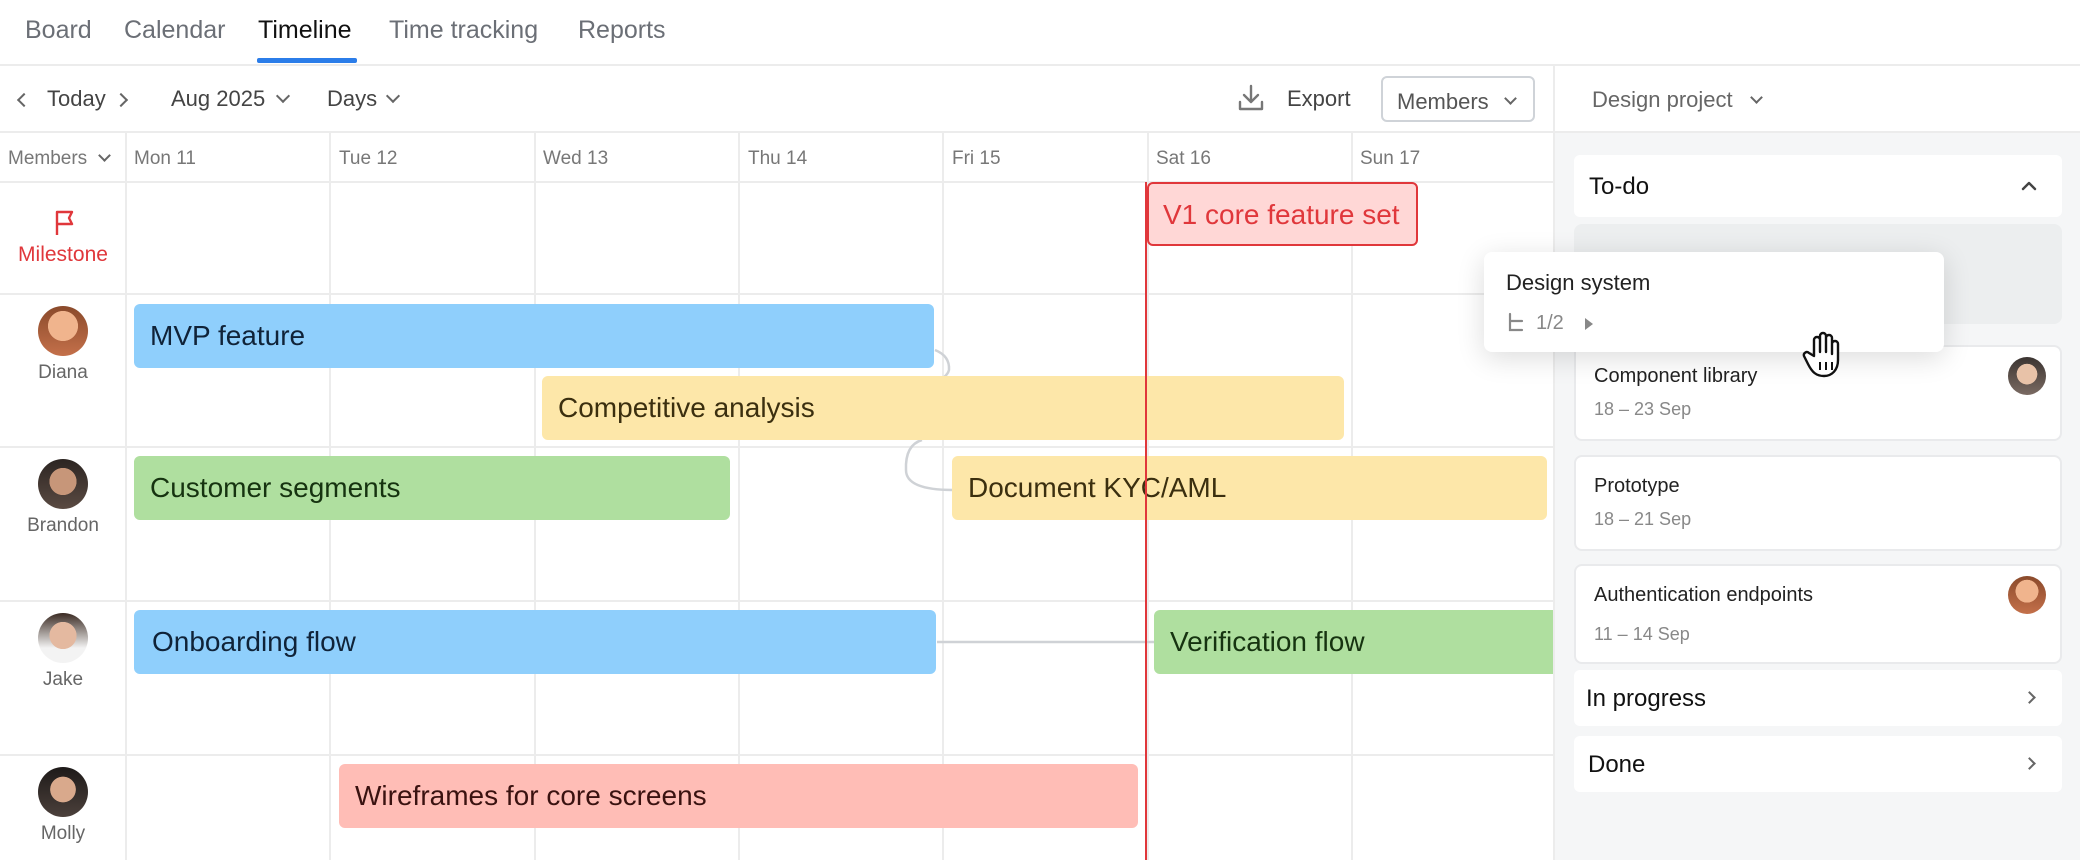 The height and width of the screenshot is (860, 2080). What do you see at coordinates (1637, 486) in the screenshot?
I see `card-title: Prototype` at bounding box center [1637, 486].